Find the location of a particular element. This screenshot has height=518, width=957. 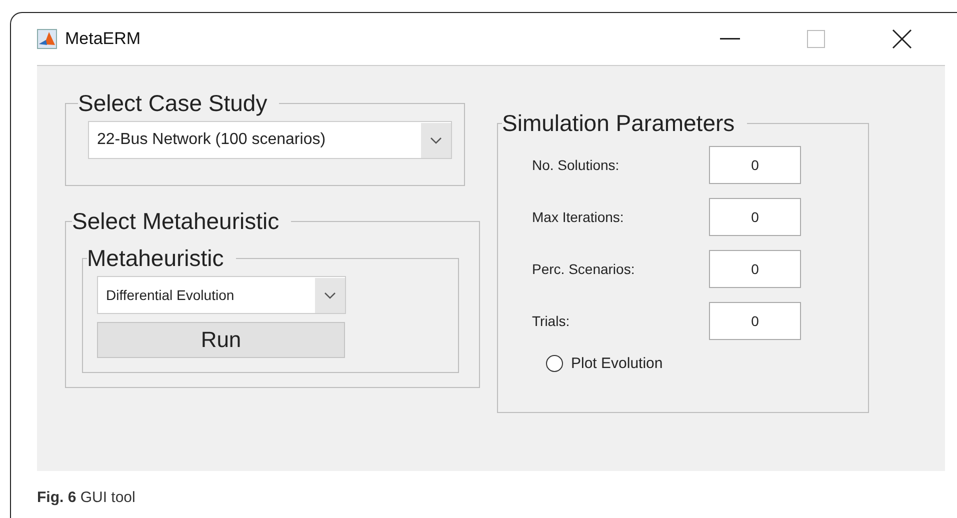

field-label: No. Solutions: is located at coordinates (576, 165).